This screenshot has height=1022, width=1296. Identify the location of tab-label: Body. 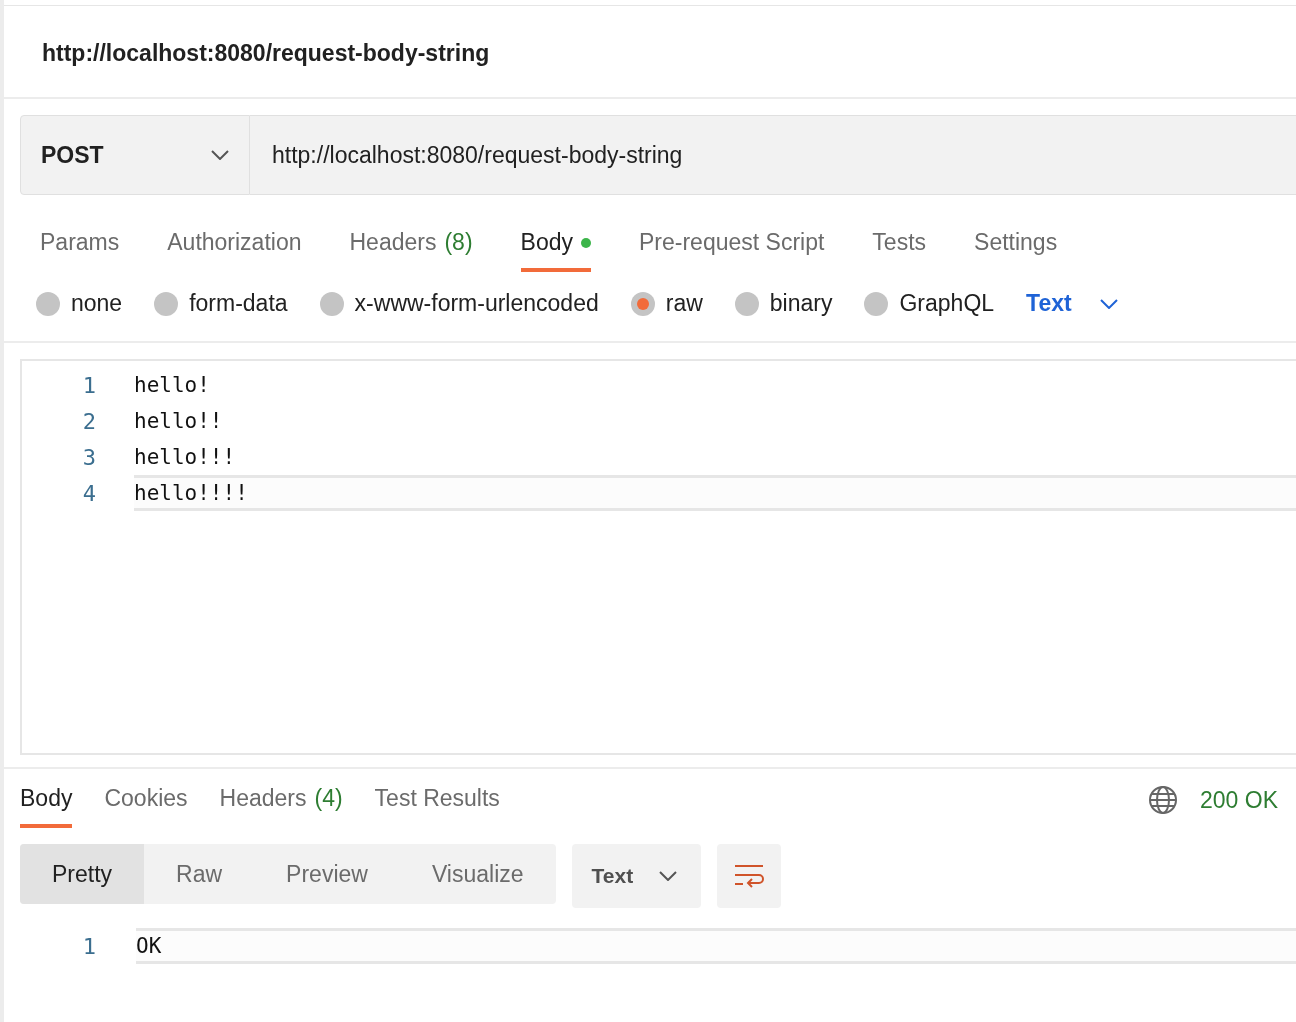
(546, 242).